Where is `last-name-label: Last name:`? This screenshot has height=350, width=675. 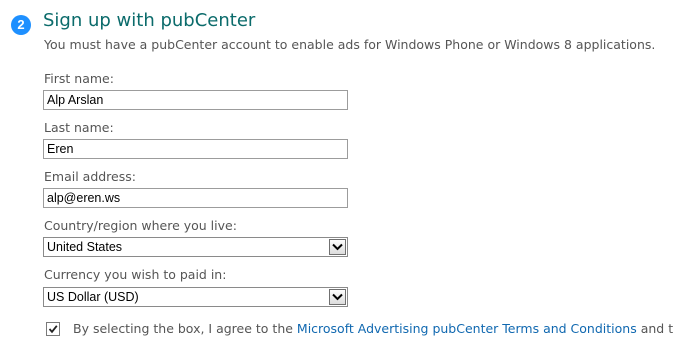 last-name-label: Last name: is located at coordinates (79, 127).